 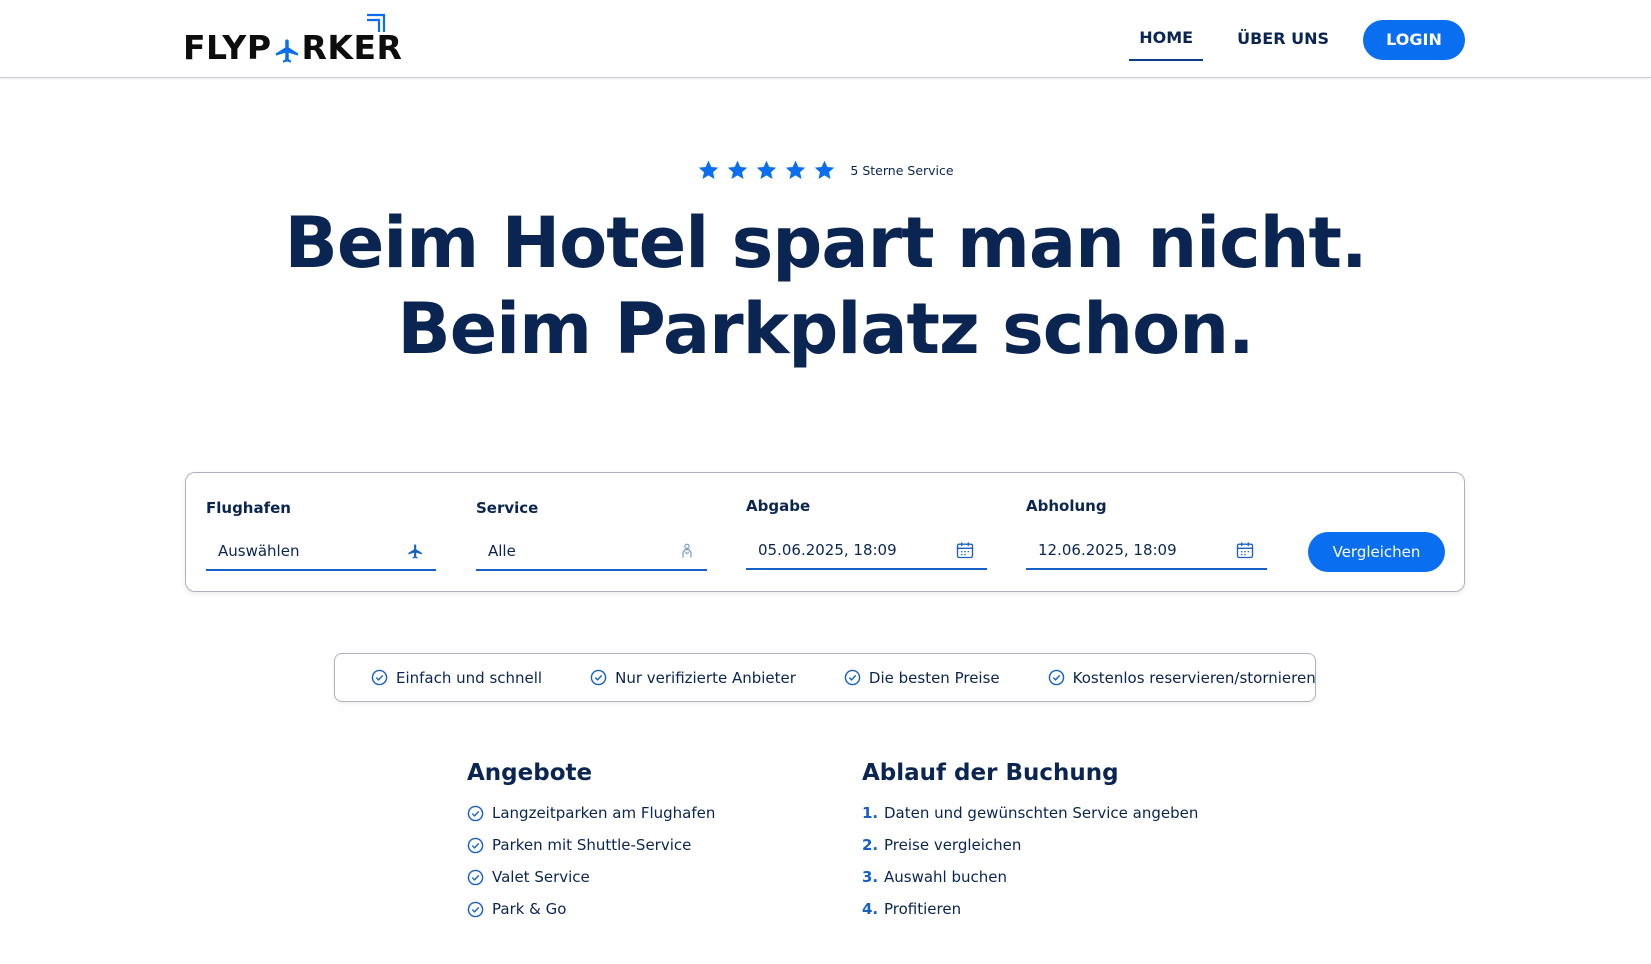 I want to click on feature-item: Nur verifizierte Anbieter, so click(x=693, y=678).